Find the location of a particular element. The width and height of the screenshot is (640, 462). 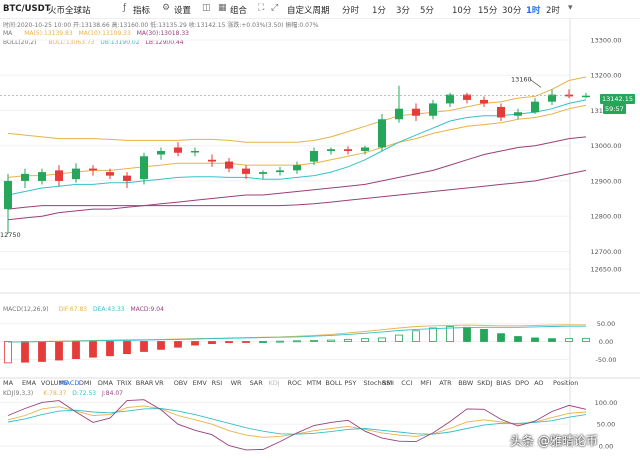

macd-tick-label: 50.00 is located at coordinates (606, 324).